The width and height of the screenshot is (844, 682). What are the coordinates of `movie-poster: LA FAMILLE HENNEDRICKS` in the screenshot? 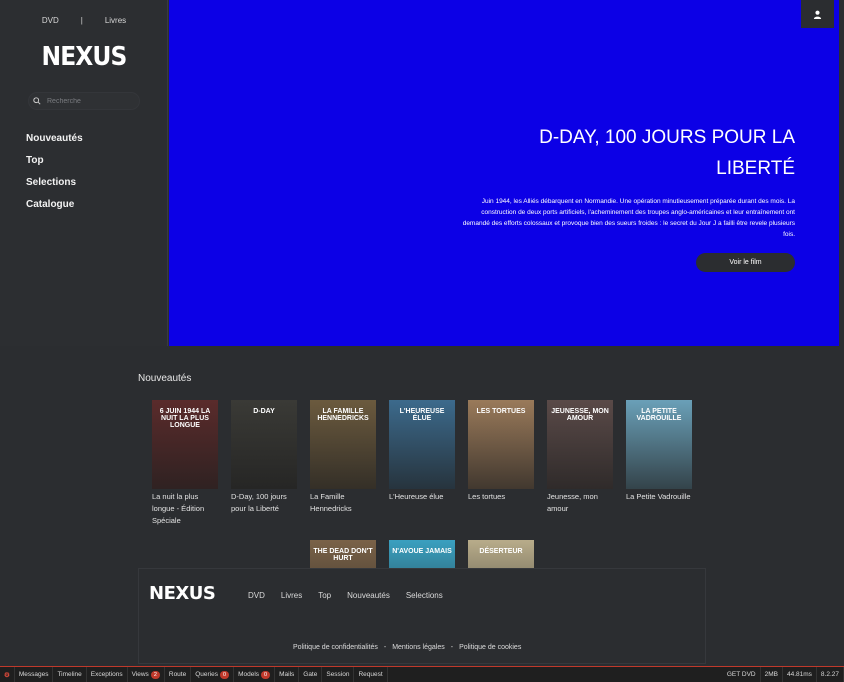 It's located at (343, 444).